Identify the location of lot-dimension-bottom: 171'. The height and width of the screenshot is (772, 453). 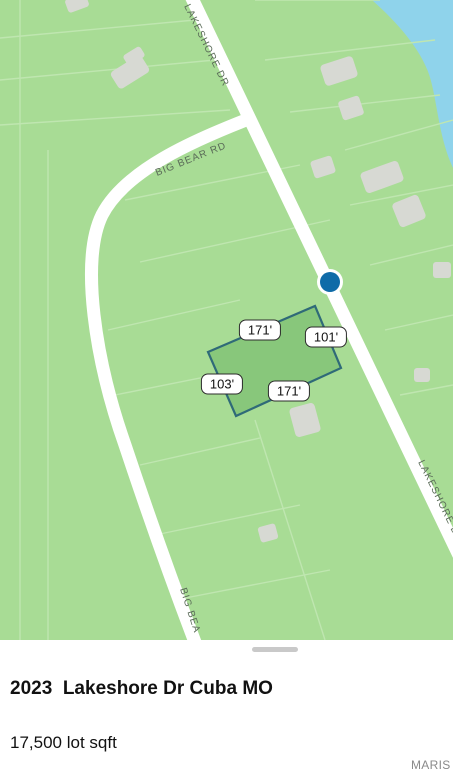
(289, 391).